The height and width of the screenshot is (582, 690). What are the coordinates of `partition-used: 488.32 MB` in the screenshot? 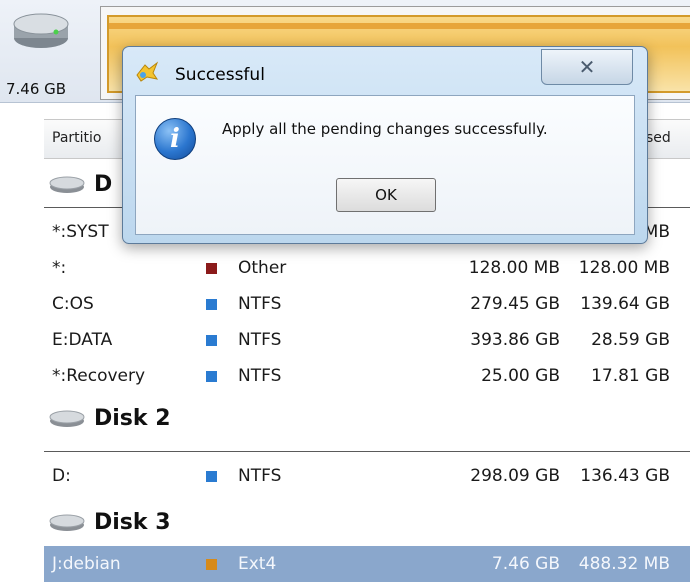 It's located at (624, 564).